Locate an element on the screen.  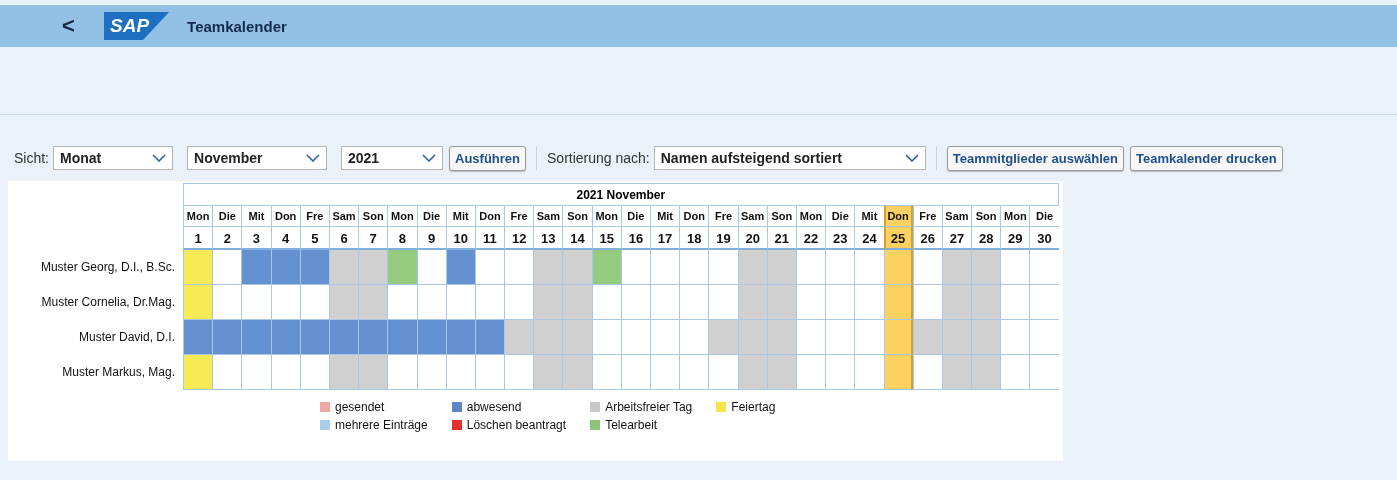
view-dropdown: Monat is located at coordinates (113, 158).